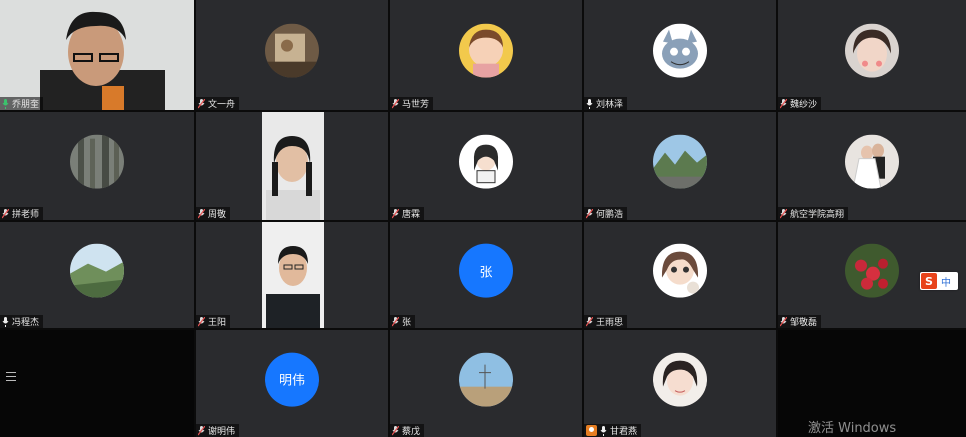 This screenshot has width=966, height=437. I want to click on ime-mode: 中, so click(946, 283).